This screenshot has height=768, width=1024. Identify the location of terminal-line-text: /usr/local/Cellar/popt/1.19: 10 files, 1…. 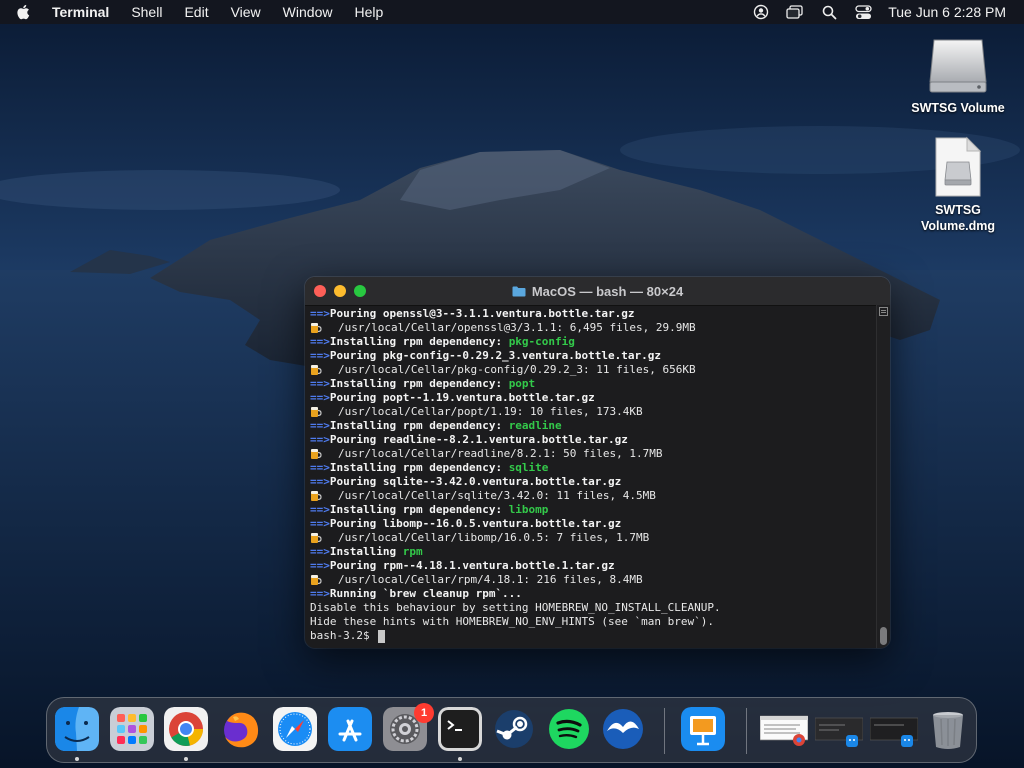
(490, 411).